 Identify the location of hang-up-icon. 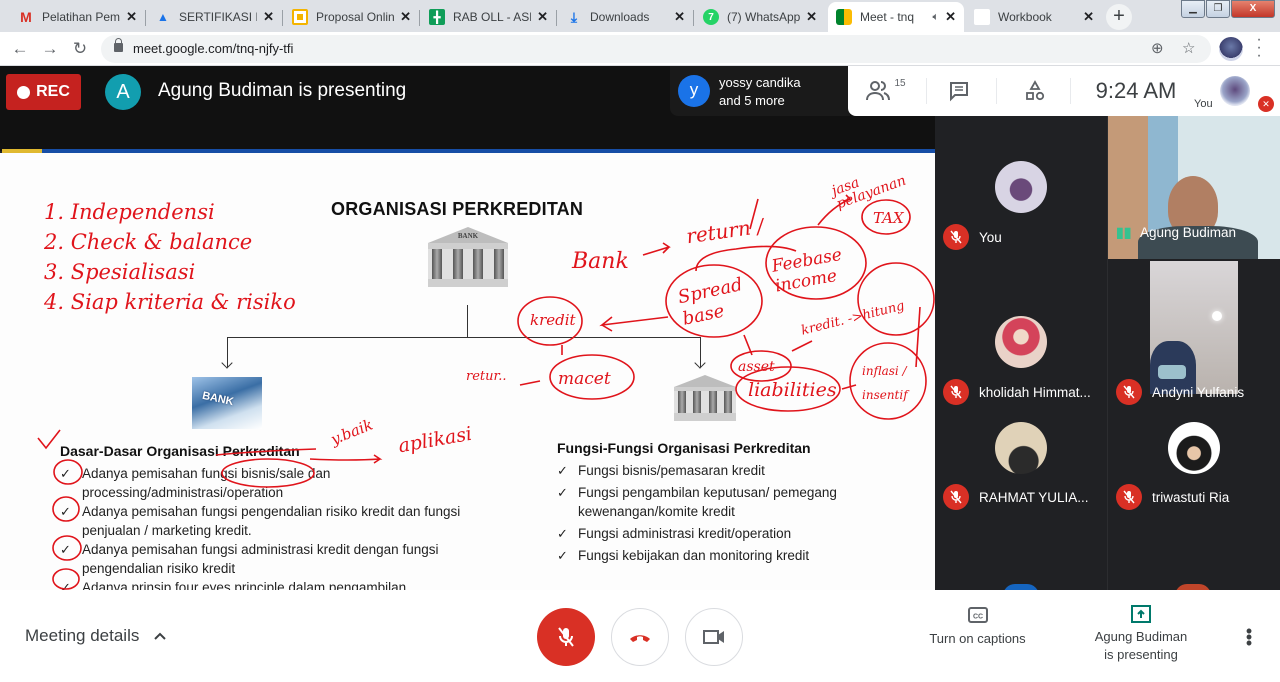
(640, 638).